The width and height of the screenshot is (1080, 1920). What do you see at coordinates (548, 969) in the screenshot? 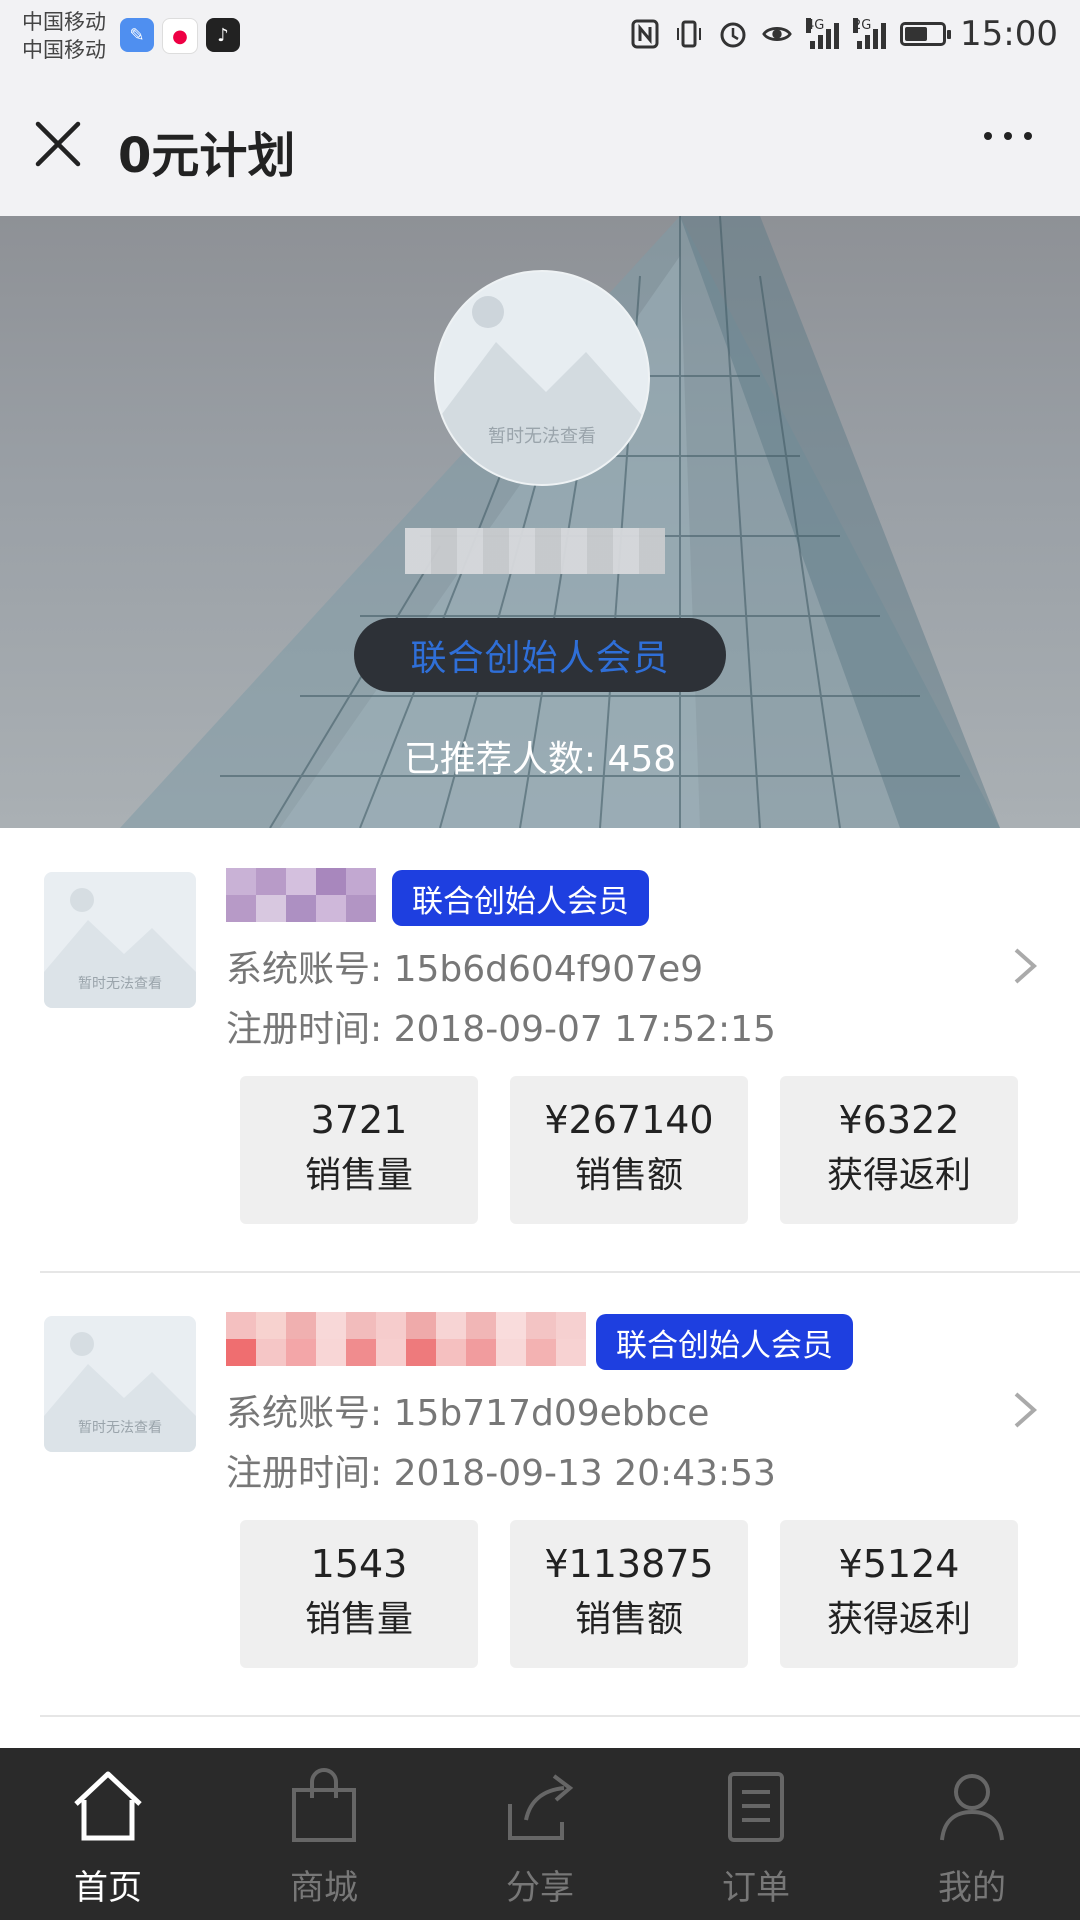
I see `account-value: 15b6d604f907e9` at bounding box center [548, 969].